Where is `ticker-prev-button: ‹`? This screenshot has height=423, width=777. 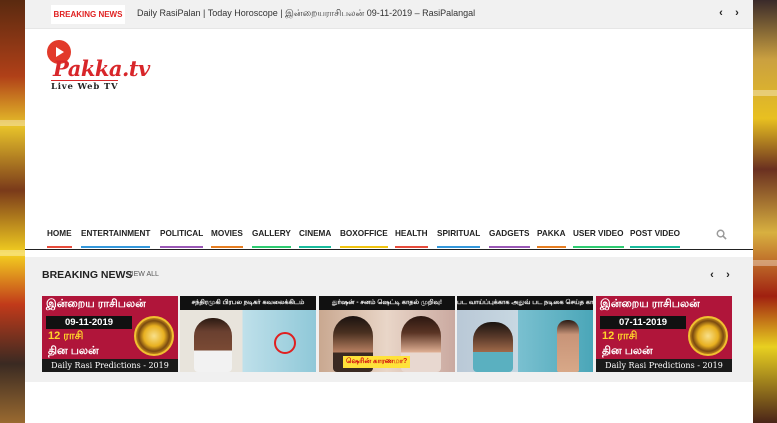
ticker-prev-button: ‹ is located at coordinates (721, 13).